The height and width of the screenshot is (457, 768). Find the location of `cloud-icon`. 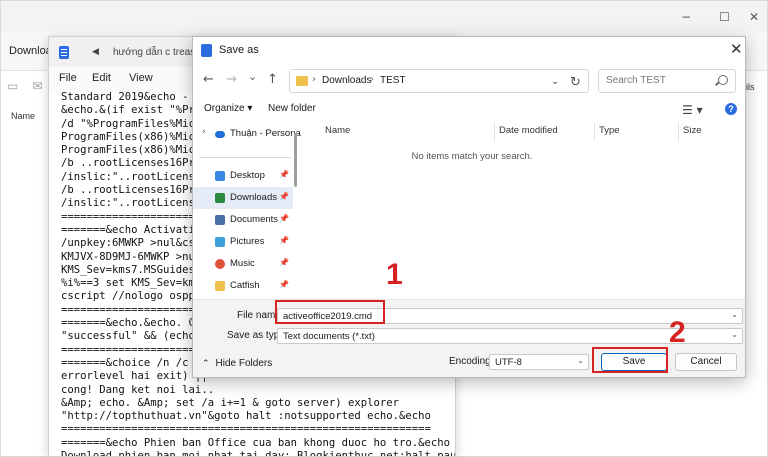

cloud-icon is located at coordinates (220, 134).